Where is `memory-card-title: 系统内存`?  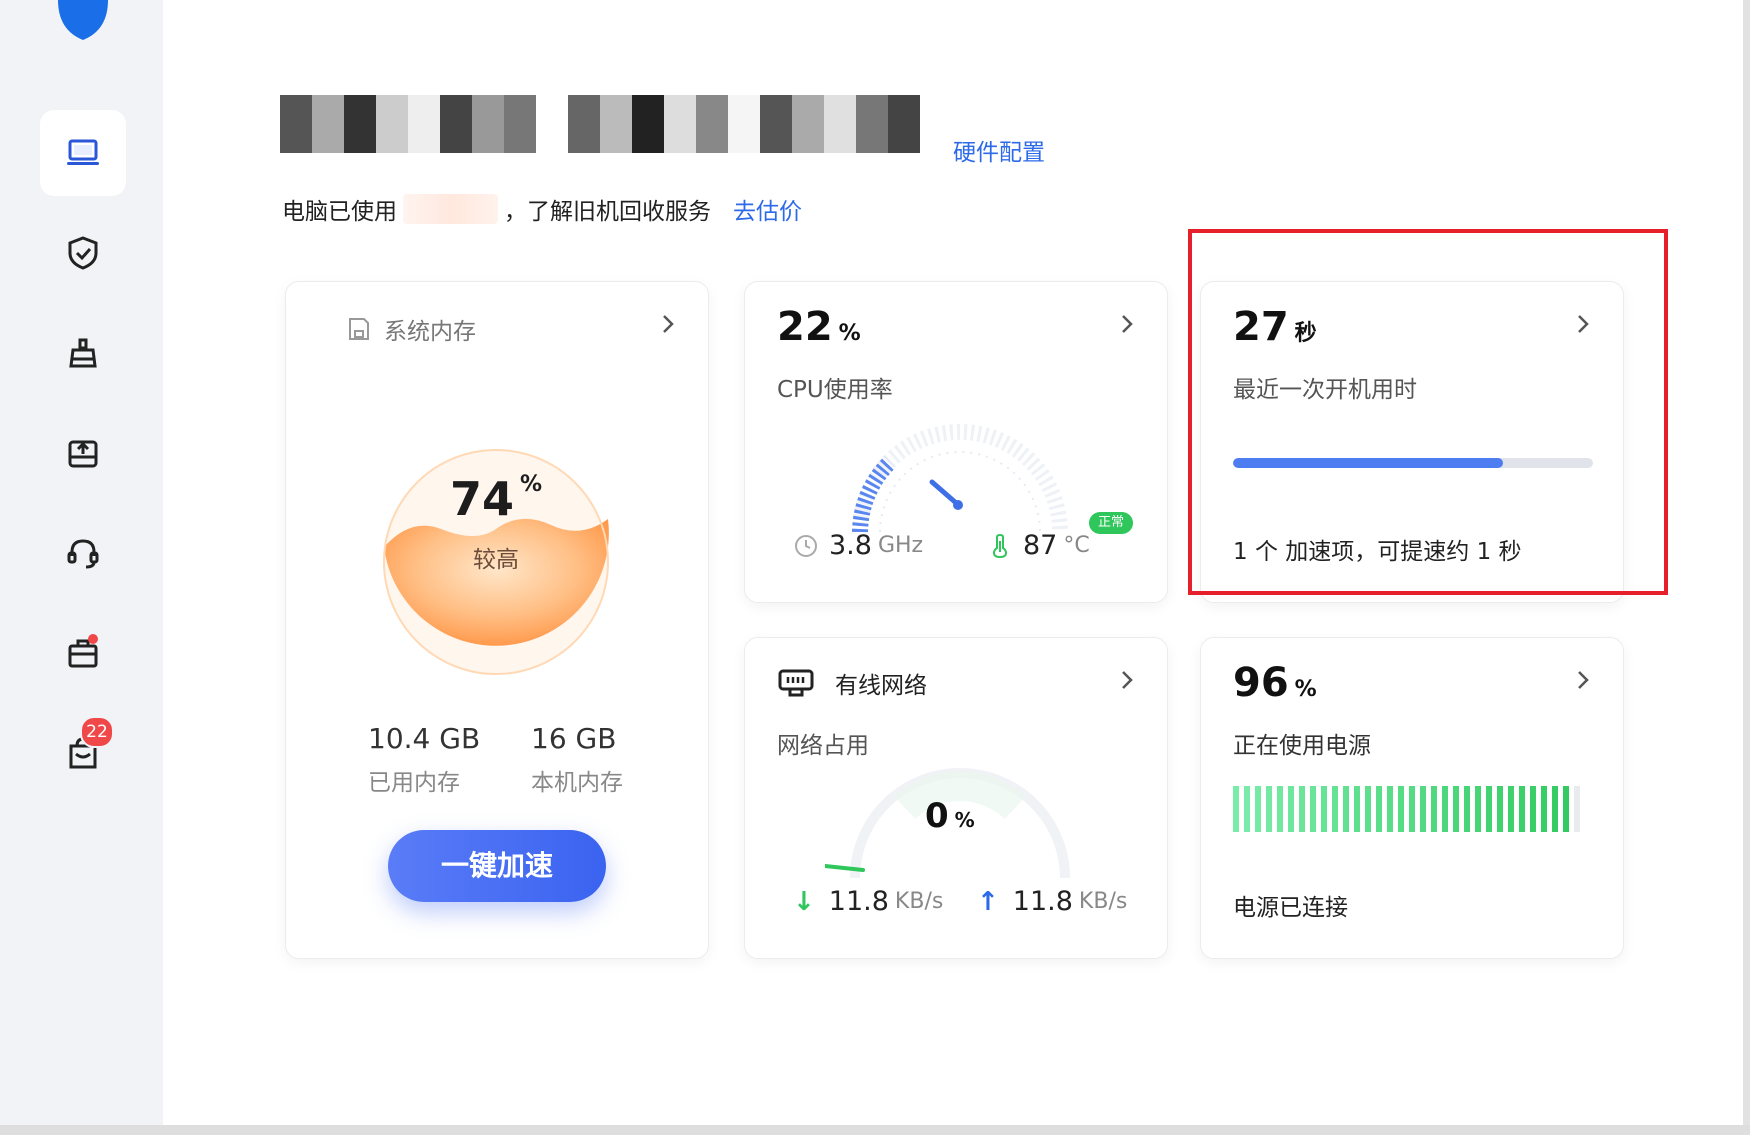 memory-card-title: 系统内存 is located at coordinates (411, 329).